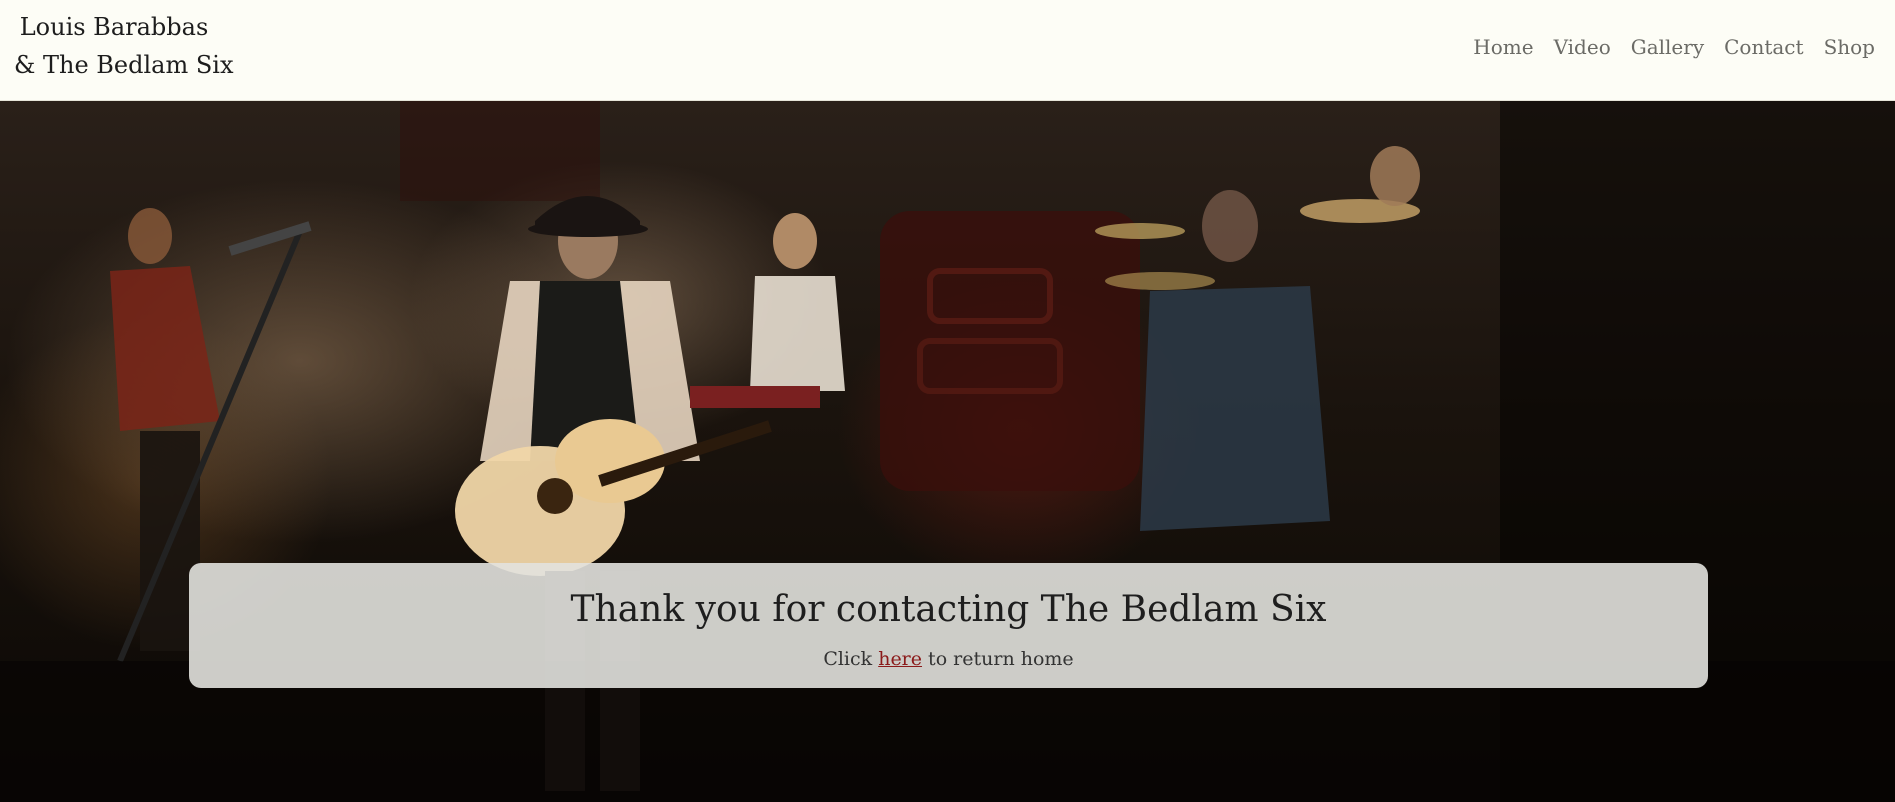  I want to click on brand-line-2: & The Bedlam Six, so click(124, 65).